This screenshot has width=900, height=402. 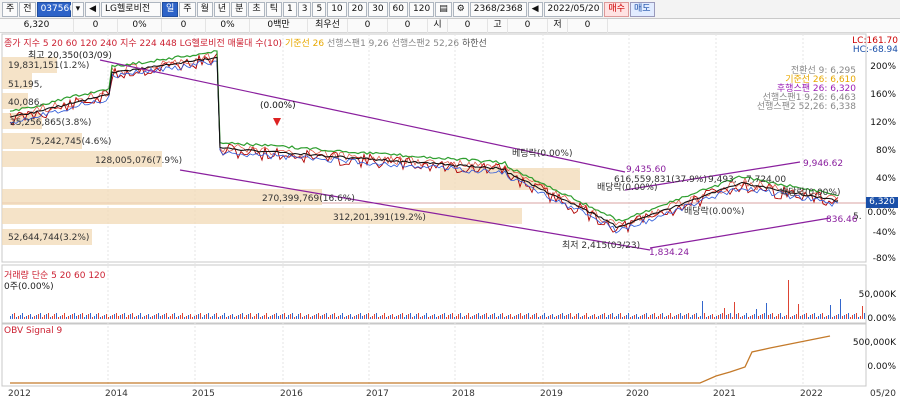 I want to click on pct-tick-m80: -80%, so click(x=884, y=259).